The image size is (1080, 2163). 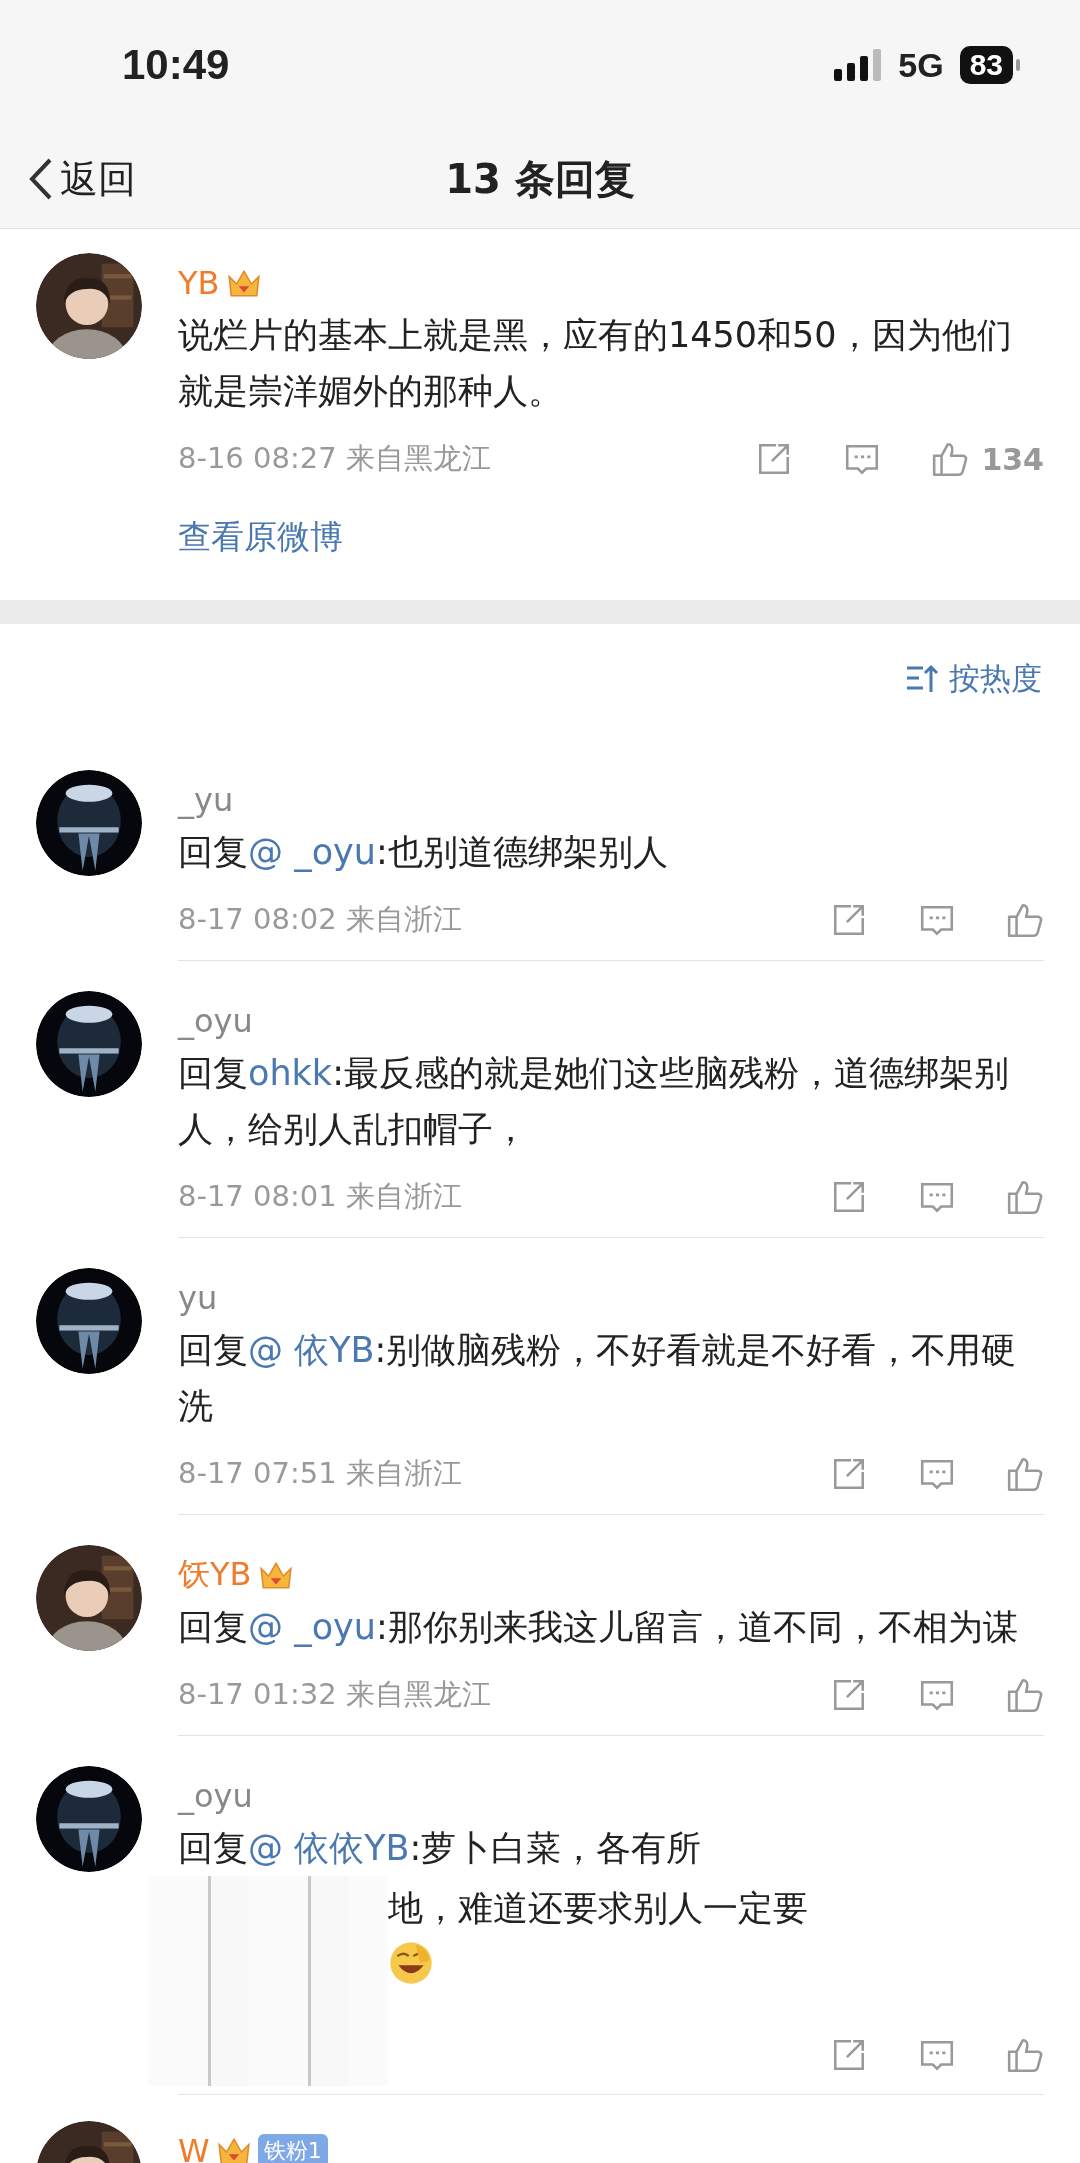 What do you see at coordinates (973, 679) in the screenshot?
I see `sort-button: 按热度` at bounding box center [973, 679].